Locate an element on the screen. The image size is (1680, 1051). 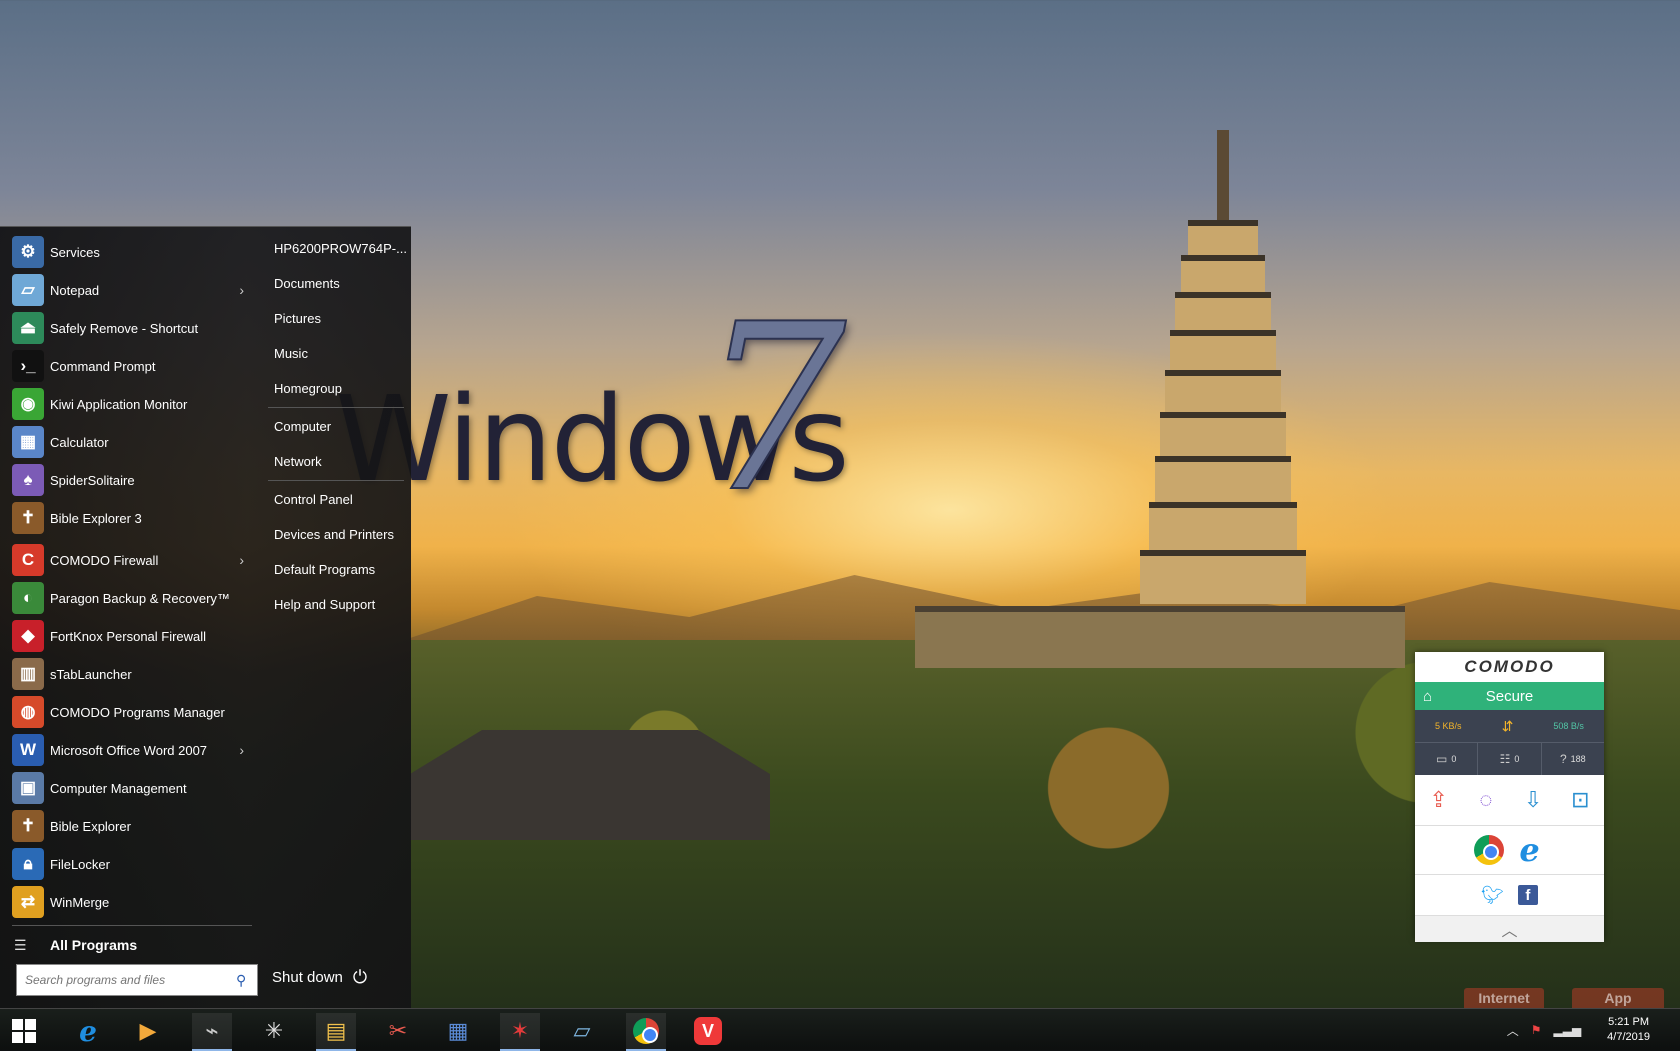
program-item: C COMODO Firewall › is located at coordinates (129, 560).